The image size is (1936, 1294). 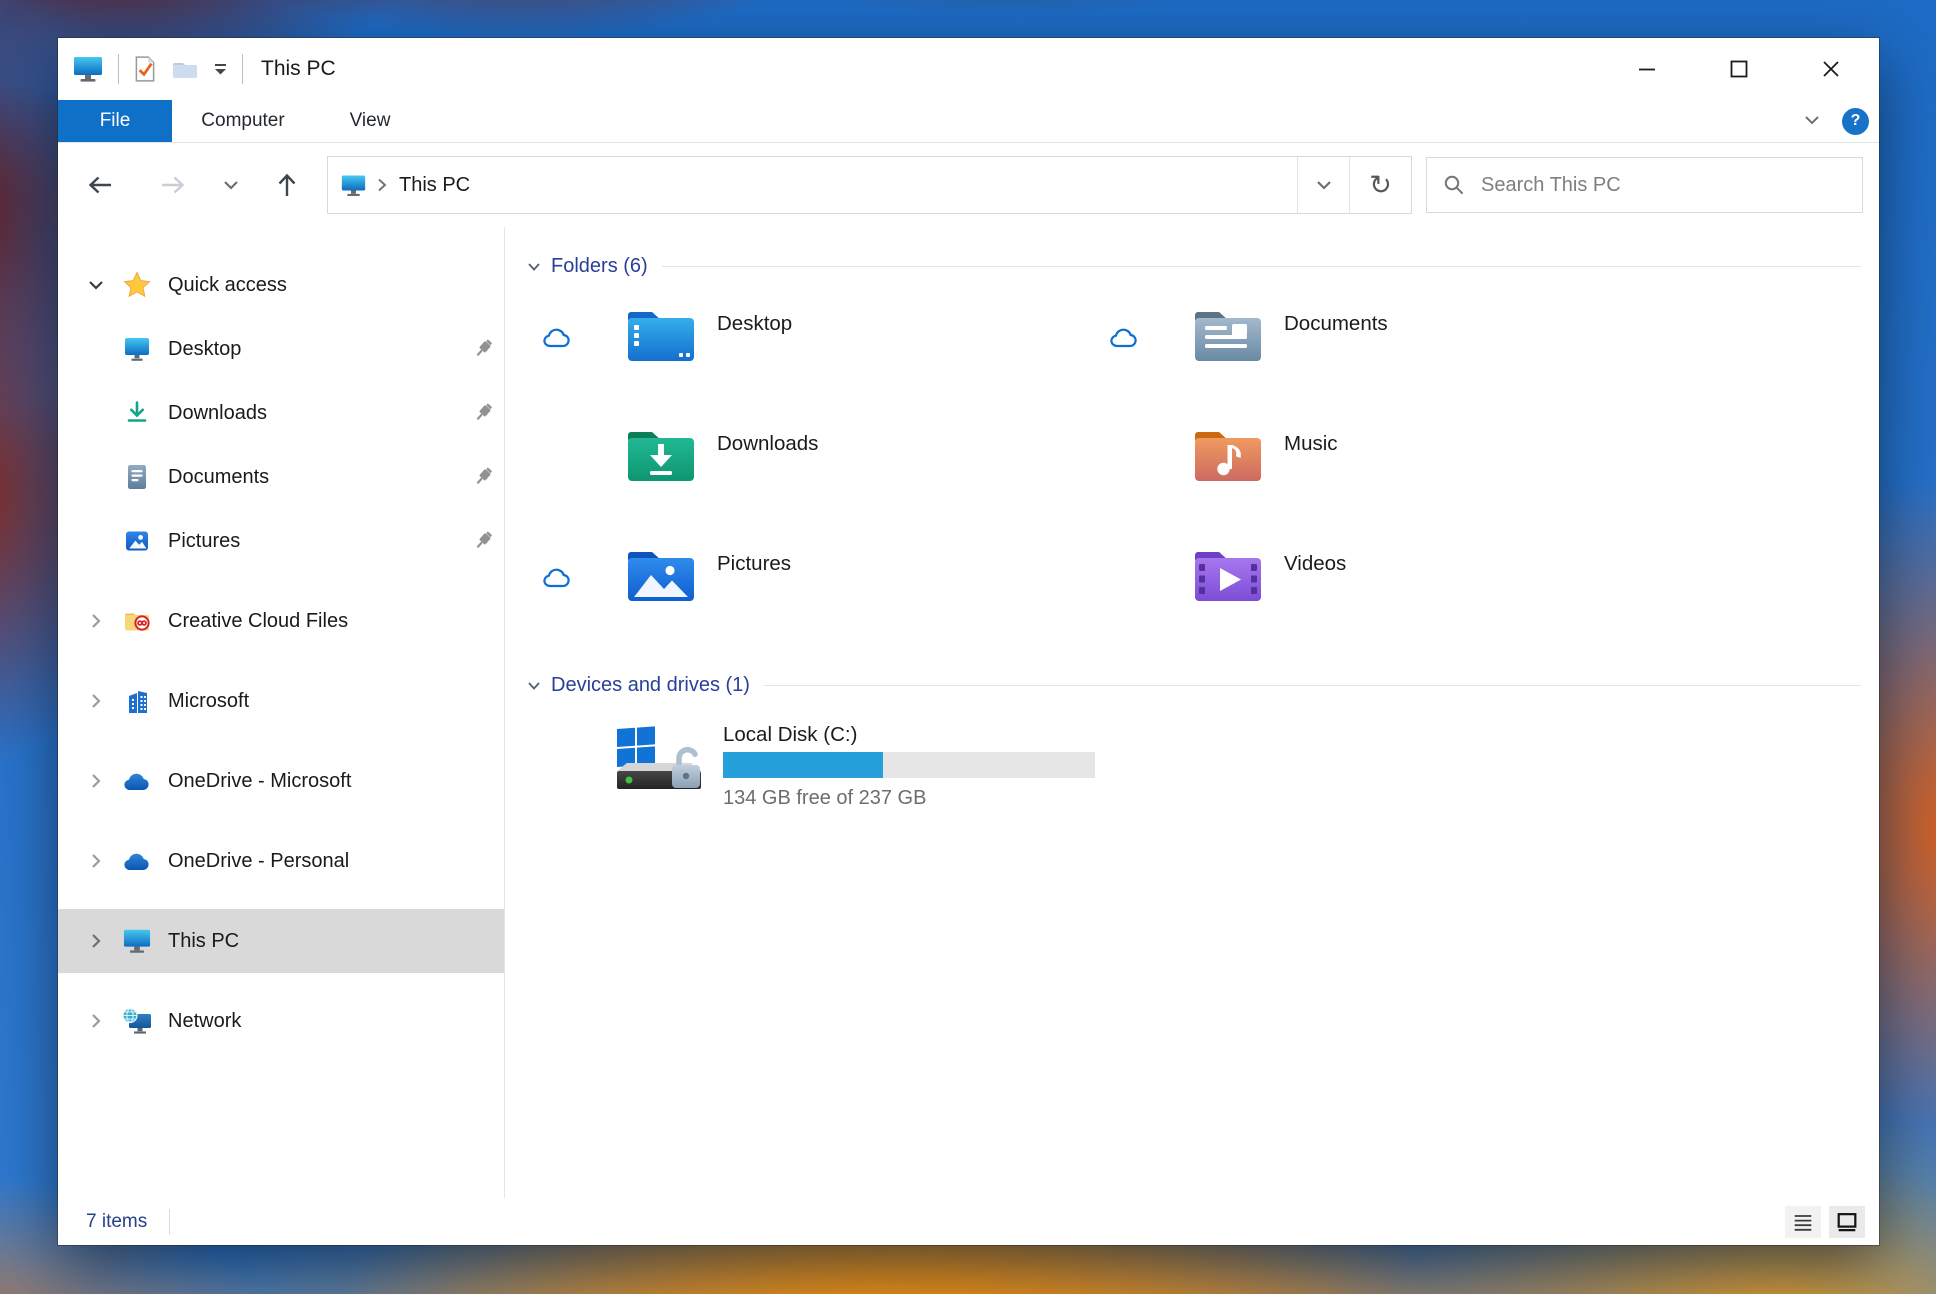 I want to click on close-button, so click(x=1831, y=69).